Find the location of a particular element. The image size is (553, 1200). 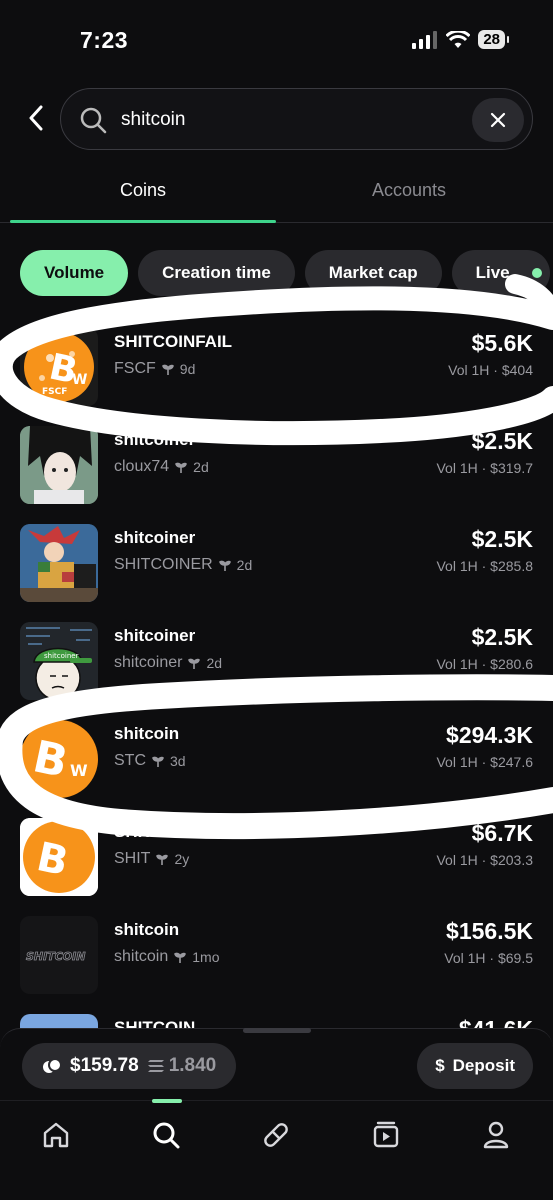

coin-volume: Vol 1H · $203.3 is located at coordinates (484, 860).